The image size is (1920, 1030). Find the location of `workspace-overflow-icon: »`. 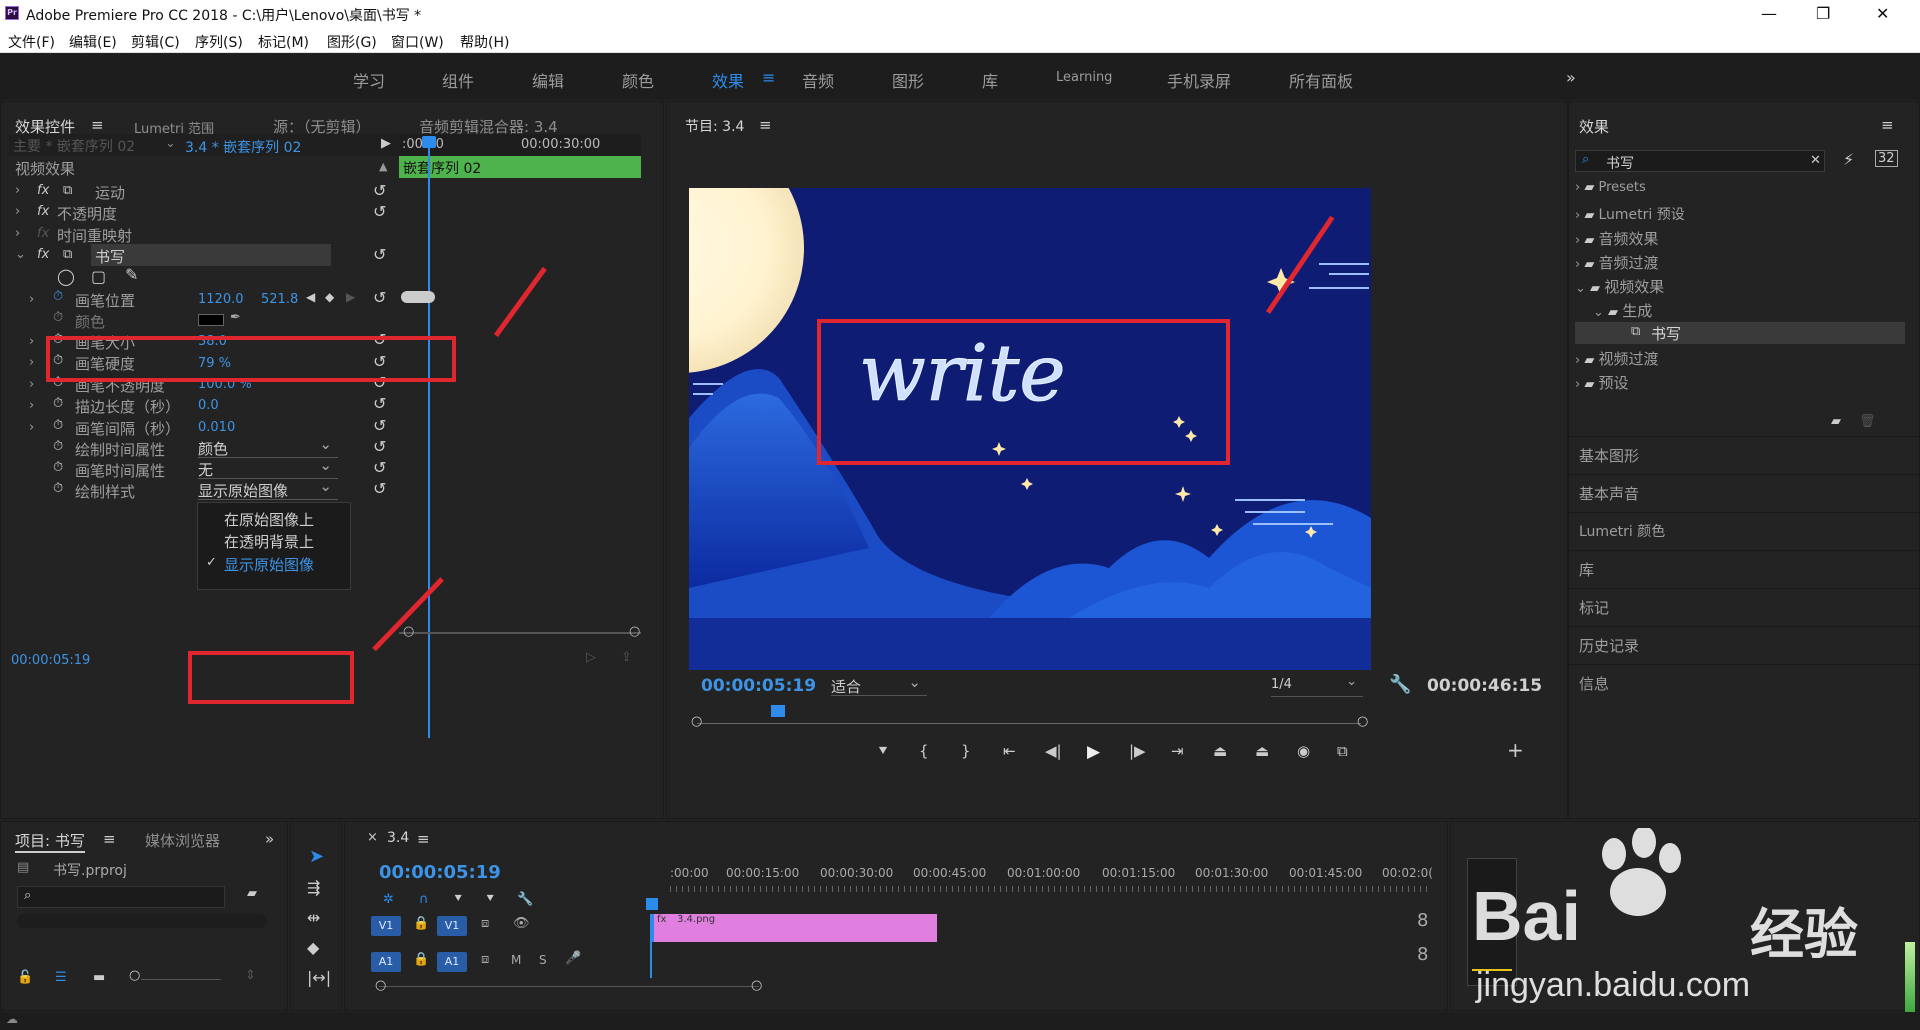

workspace-overflow-icon: » is located at coordinates (1571, 77).